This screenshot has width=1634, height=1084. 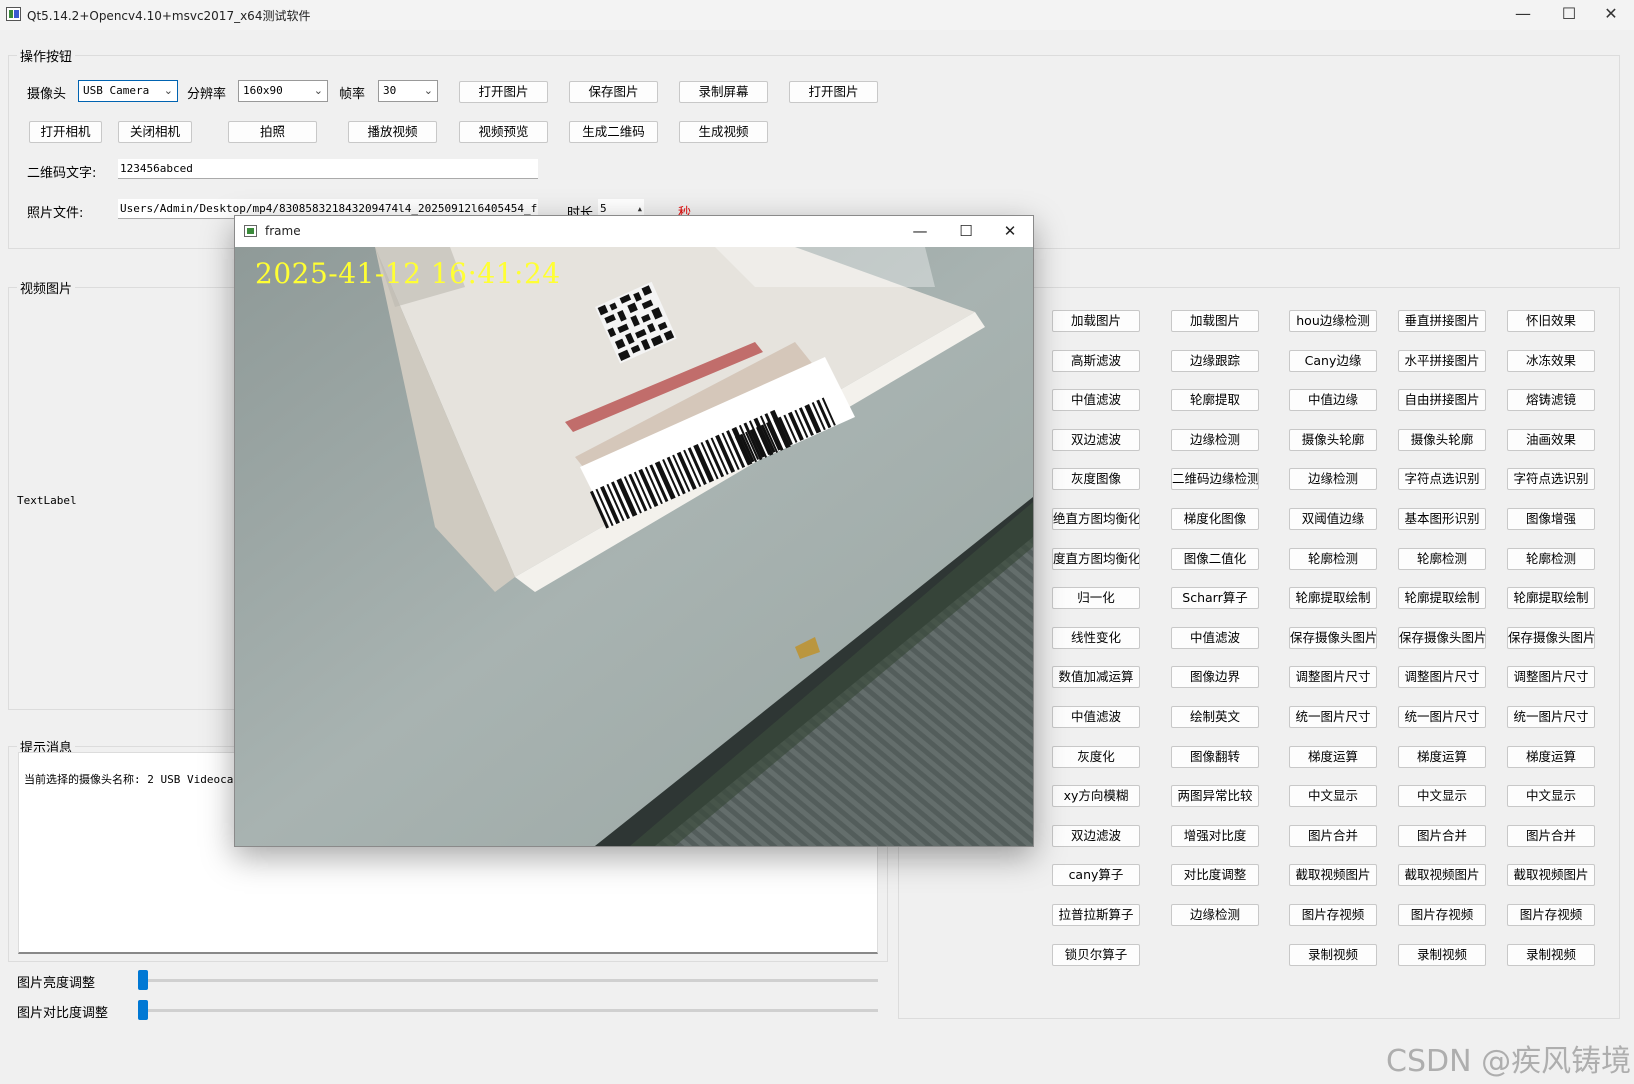 What do you see at coordinates (509, 1010) in the screenshot?
I see `contrast-slider-track` at bounding box center [509, 1010].